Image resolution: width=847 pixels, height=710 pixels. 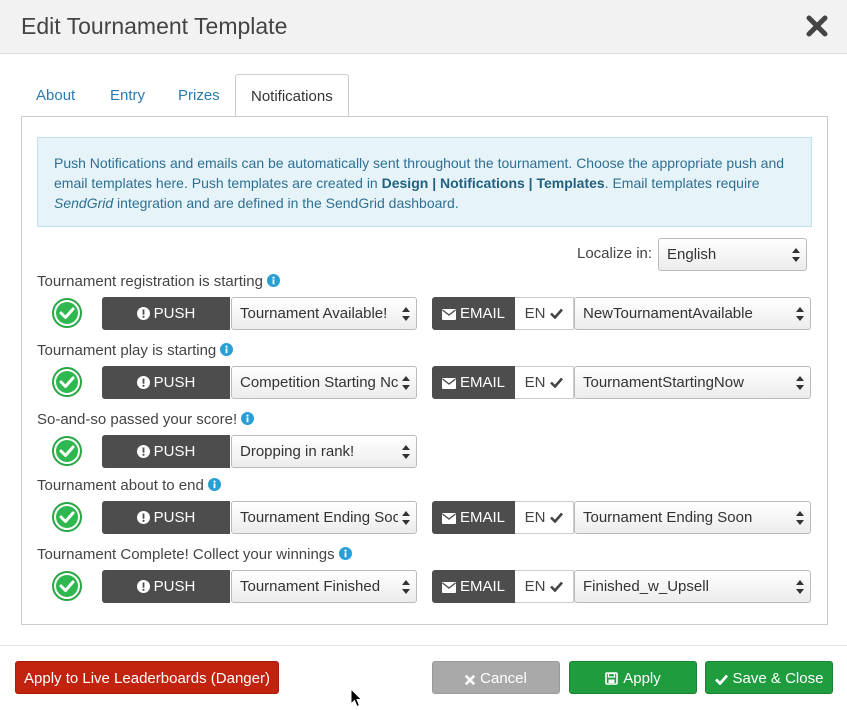 I want to click on tab-prizes: Prizes, so click(x=199, y=95).